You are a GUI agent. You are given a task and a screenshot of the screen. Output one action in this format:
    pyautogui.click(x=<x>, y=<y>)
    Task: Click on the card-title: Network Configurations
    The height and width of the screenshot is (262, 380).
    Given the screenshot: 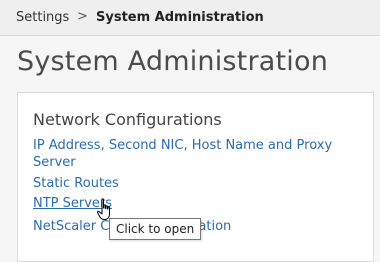 What is the action you would take?
    pyautogui.click(x=127, y=119)
    